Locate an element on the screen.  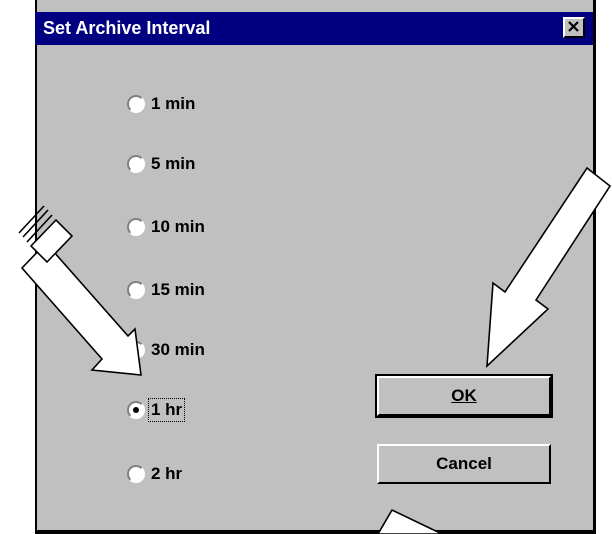
arrow-to-1hr-icon is located at coordinates (80, 290).